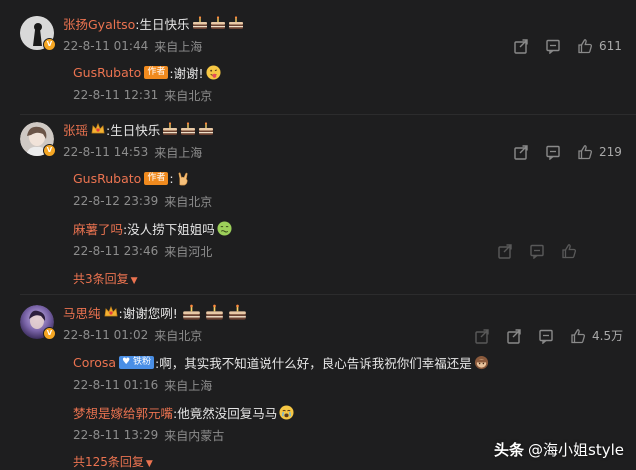 The image size is (636, 470). I want to click on reply-author: 梦想是嫁给郭元嘴, so click(123, 412).